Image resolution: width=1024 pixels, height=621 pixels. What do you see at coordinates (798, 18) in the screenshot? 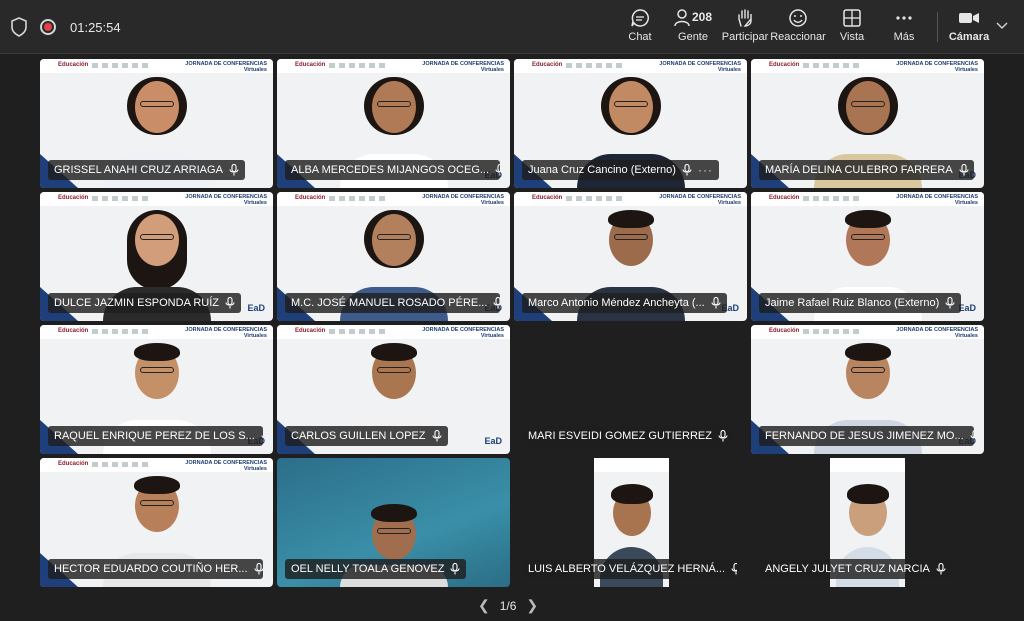
I see `smiley-icon` at bounding box center [798, 18].